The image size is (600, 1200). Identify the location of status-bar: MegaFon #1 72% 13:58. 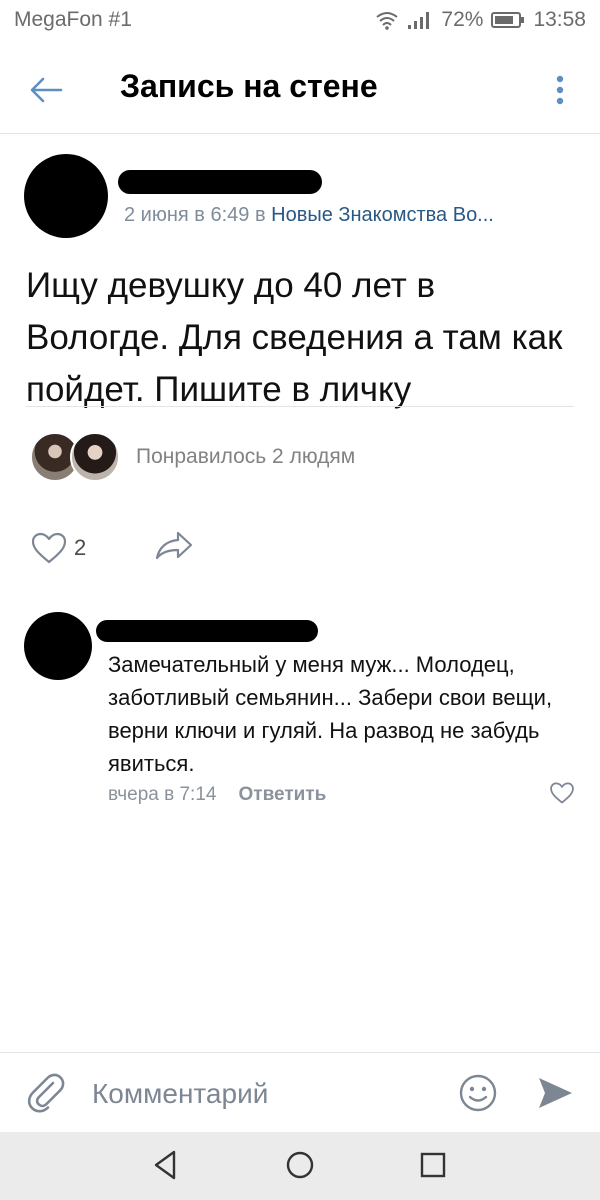
(300, 23).